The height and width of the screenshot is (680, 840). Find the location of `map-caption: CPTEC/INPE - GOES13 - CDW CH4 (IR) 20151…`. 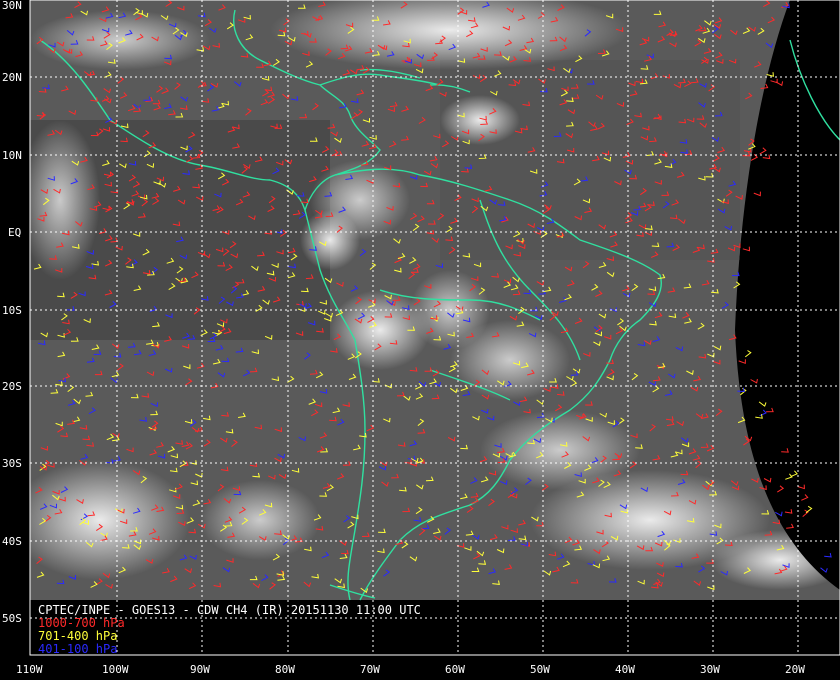

map-caption: CPTEC/INPE - GOES13 - CDW CH4 (IR) 20151… is located at coordinates (229, 630).